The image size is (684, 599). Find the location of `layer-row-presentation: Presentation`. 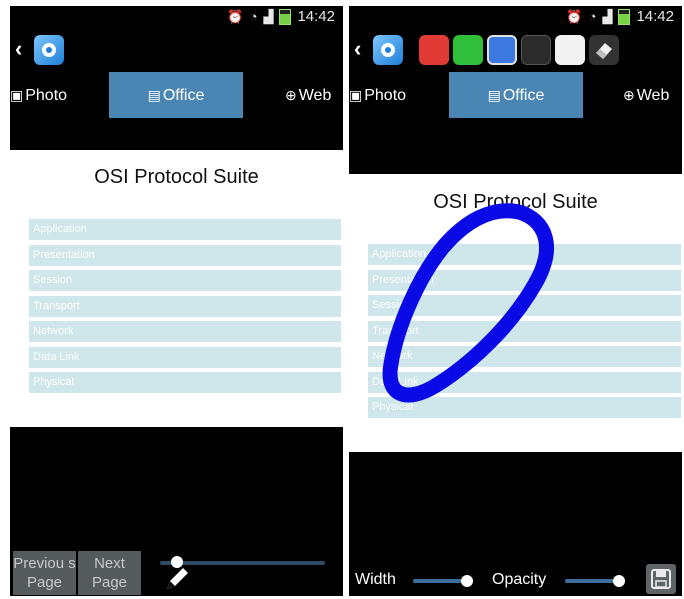

layer-row-presentation: Presentation is located at coordinates (185, 255).